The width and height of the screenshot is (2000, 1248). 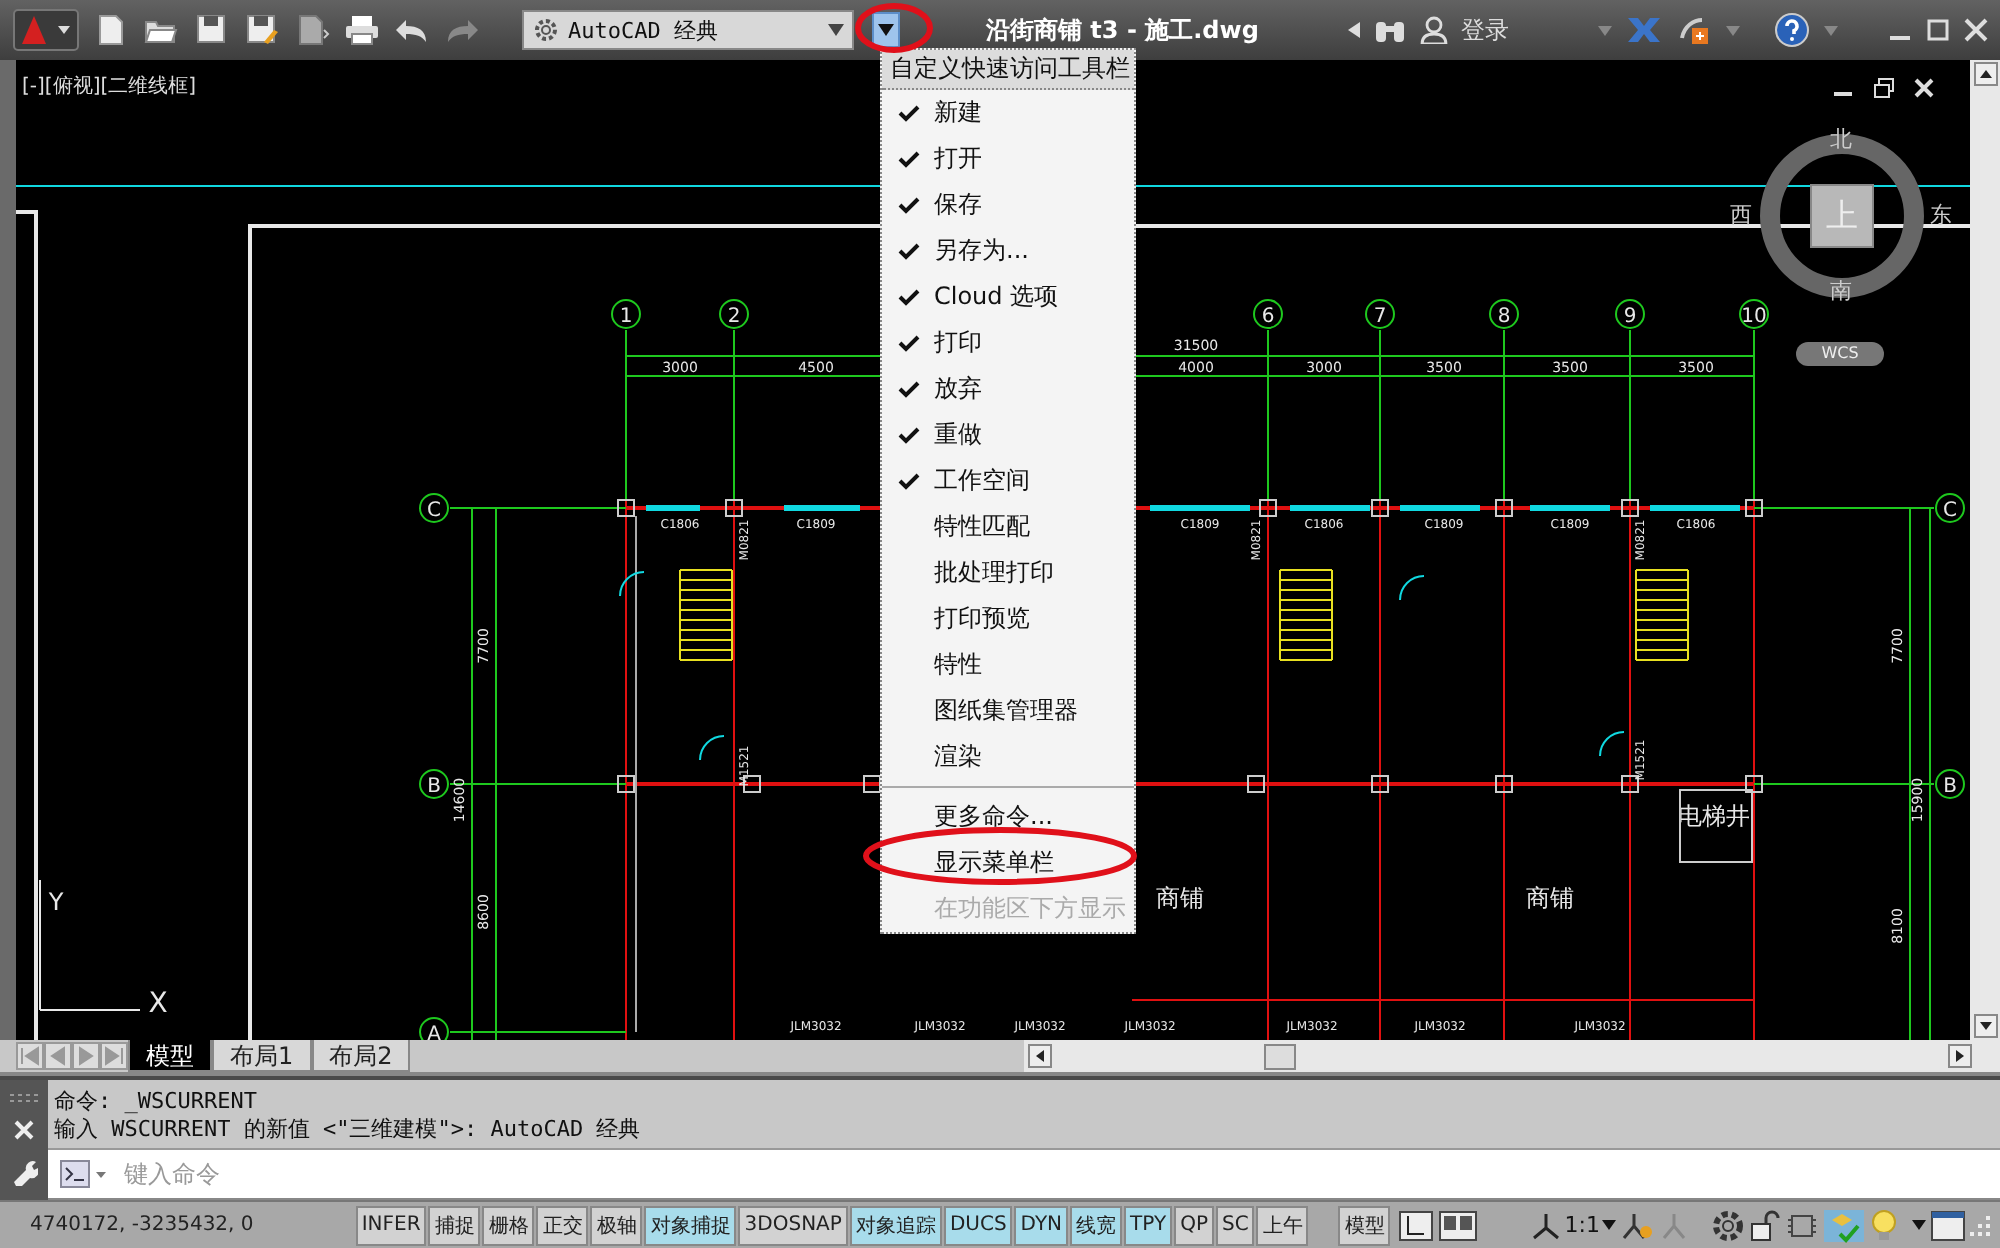 What do you see at coordinates (1008, 297) in the screenshot?
I see `menu-item: Cloud 选项` at bounding box center [1008, 297].